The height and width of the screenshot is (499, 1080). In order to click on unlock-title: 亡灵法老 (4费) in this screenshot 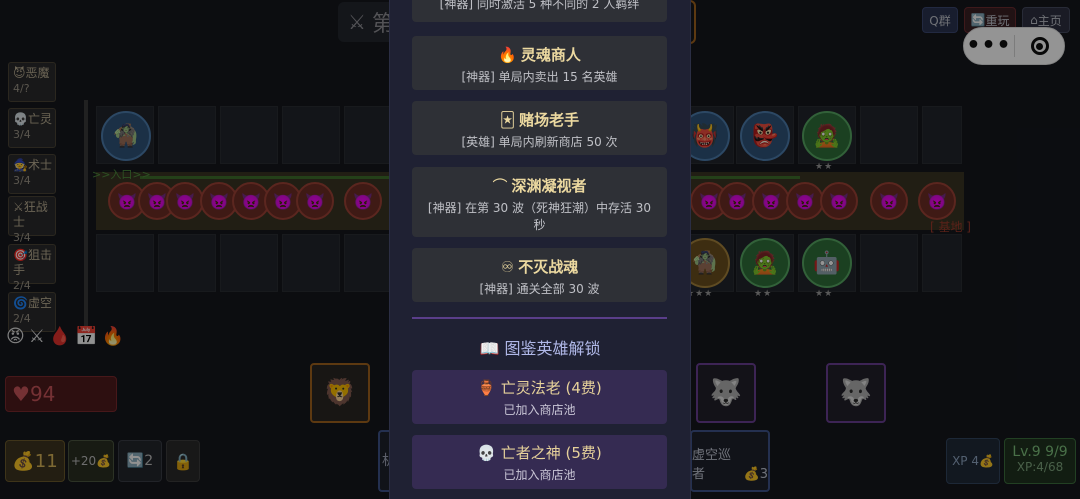, I will do `click(551, 388)`.